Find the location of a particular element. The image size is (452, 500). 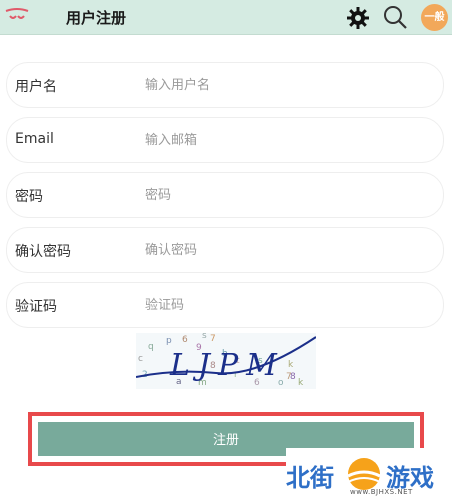

email-label: Email is located at coordinates (34, 139).